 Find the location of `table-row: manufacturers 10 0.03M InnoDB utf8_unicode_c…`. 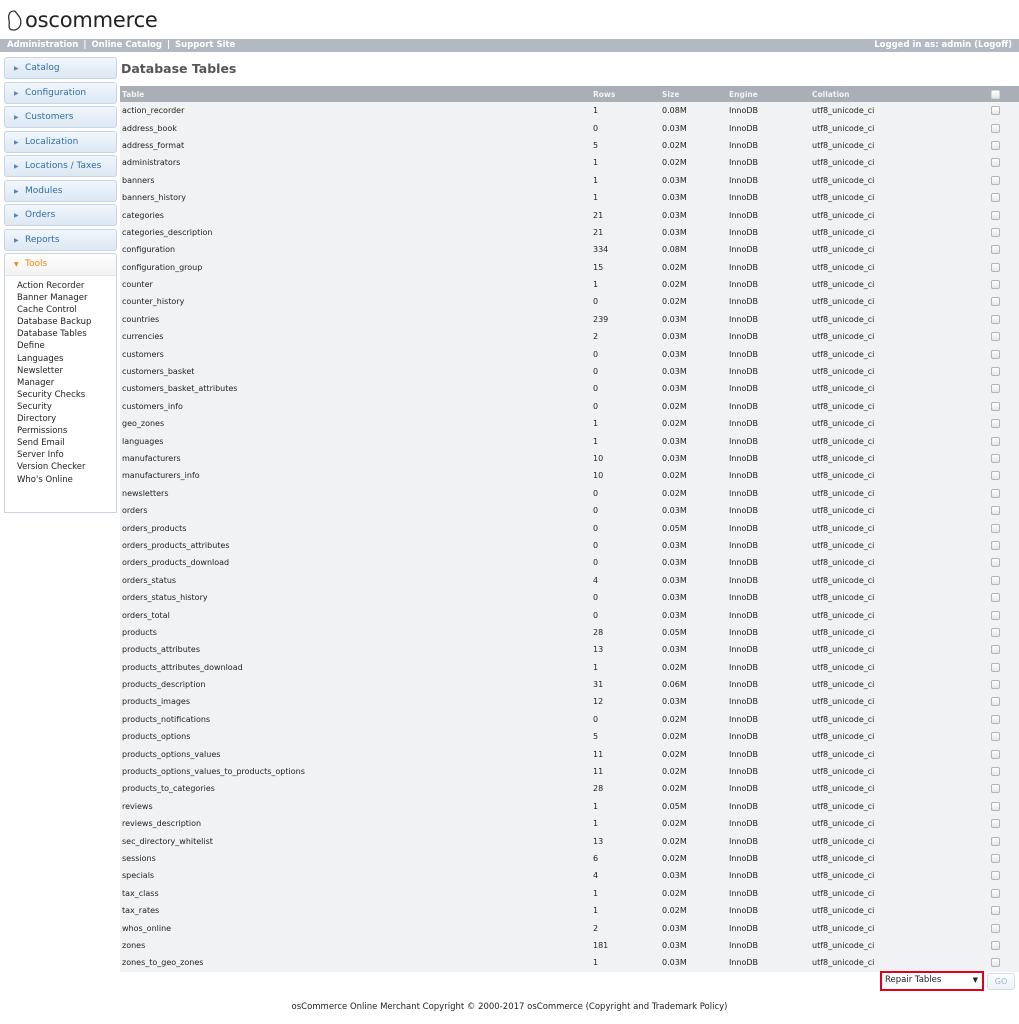

table-row: manufacturers 10 0.03M InnoDB utf8_unicode_c… is located at coordinates (569, 458).